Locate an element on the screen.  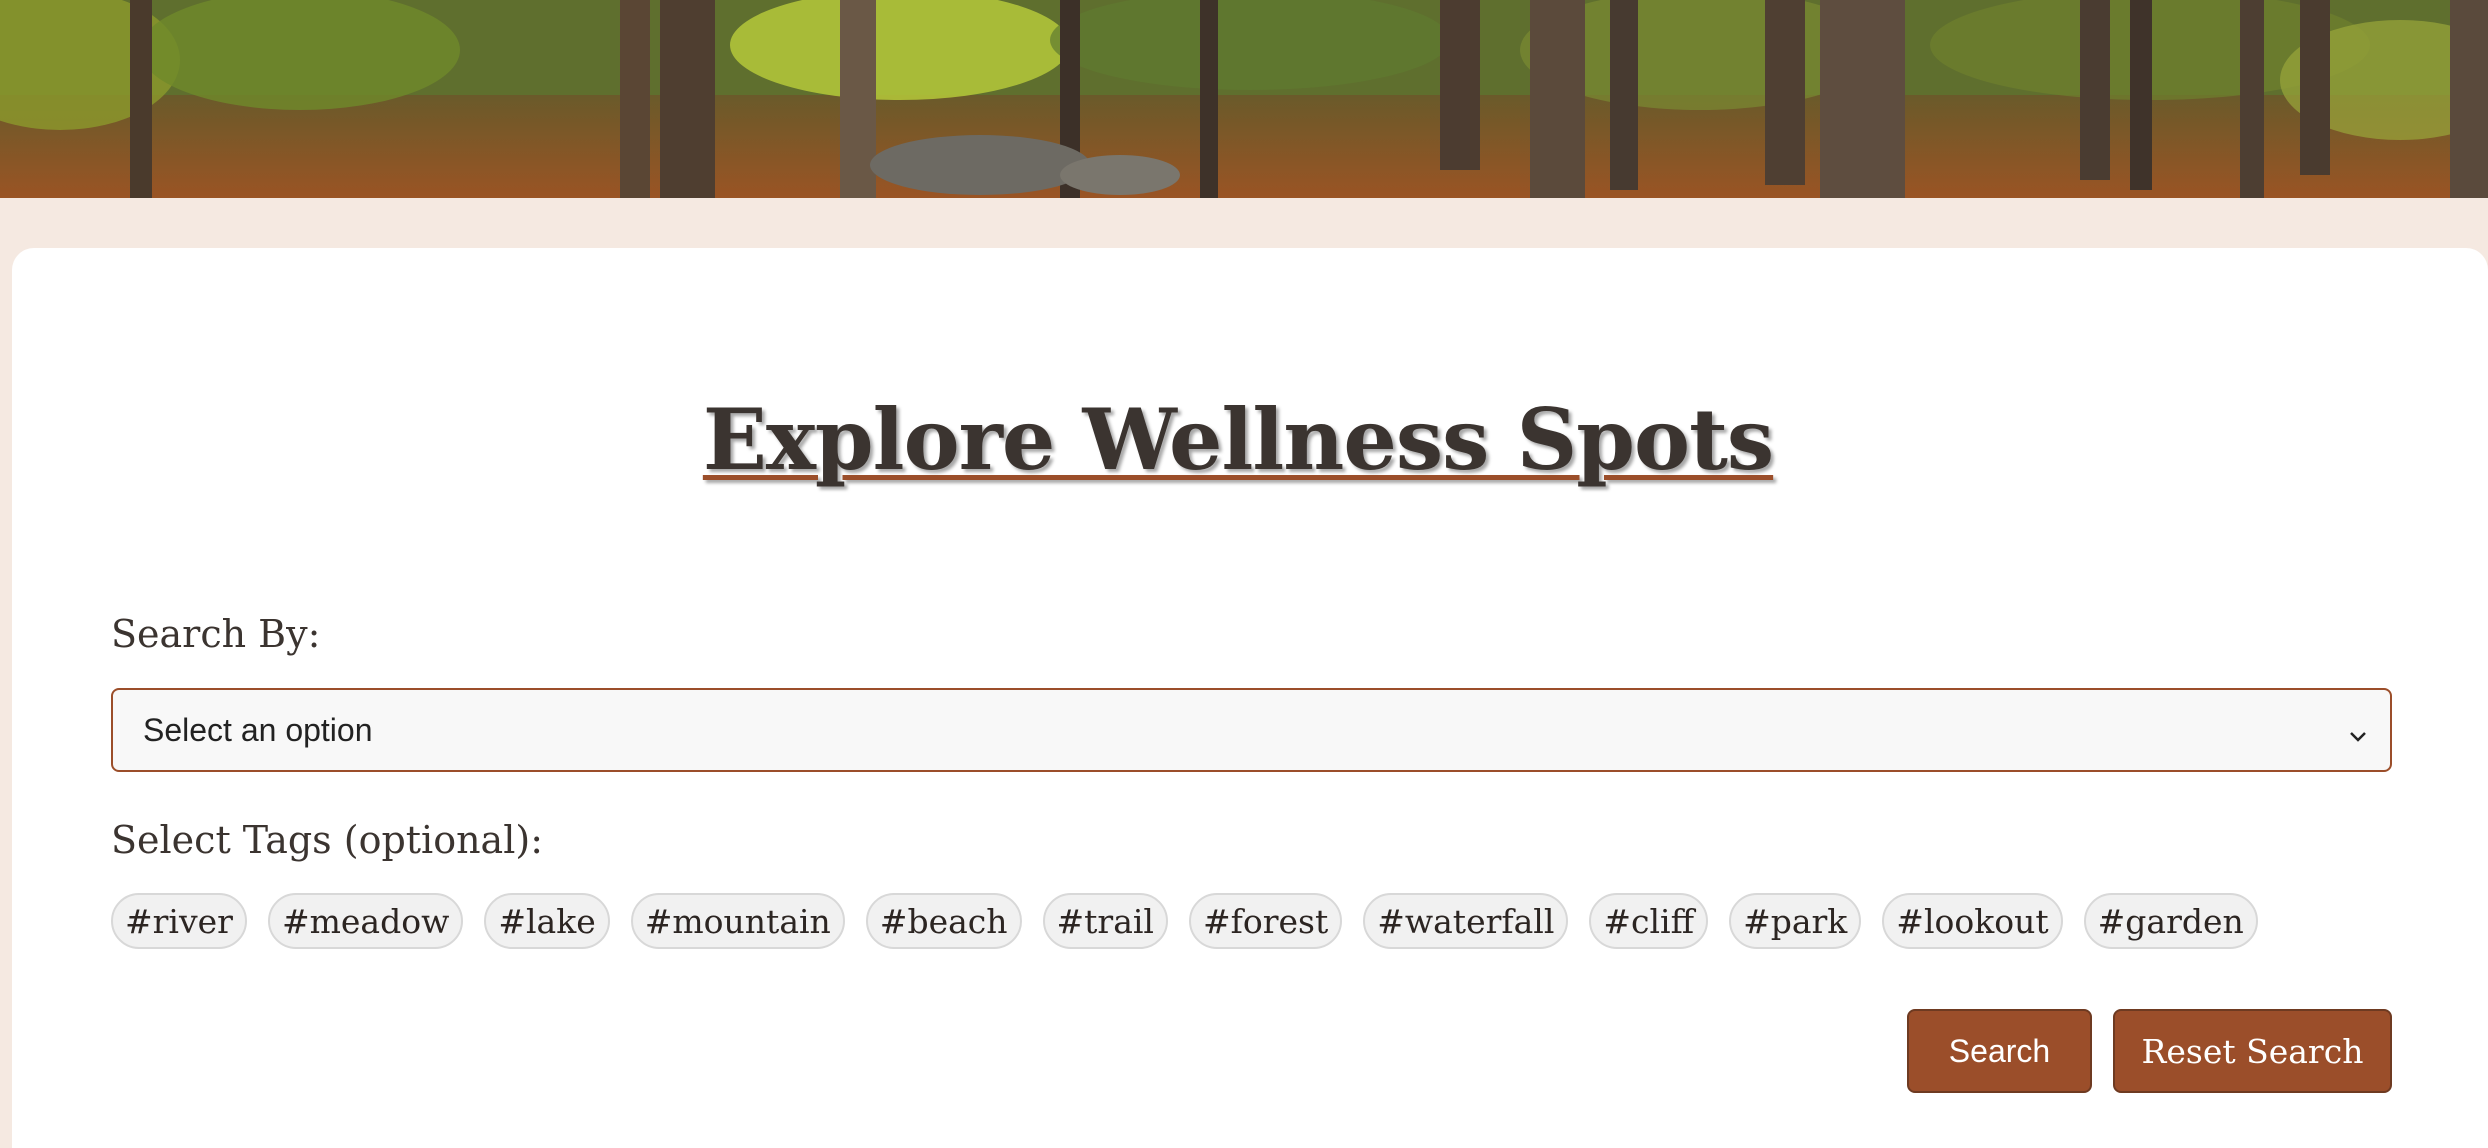
search-by-select: Select an option is located at coordinates (1251, 730).